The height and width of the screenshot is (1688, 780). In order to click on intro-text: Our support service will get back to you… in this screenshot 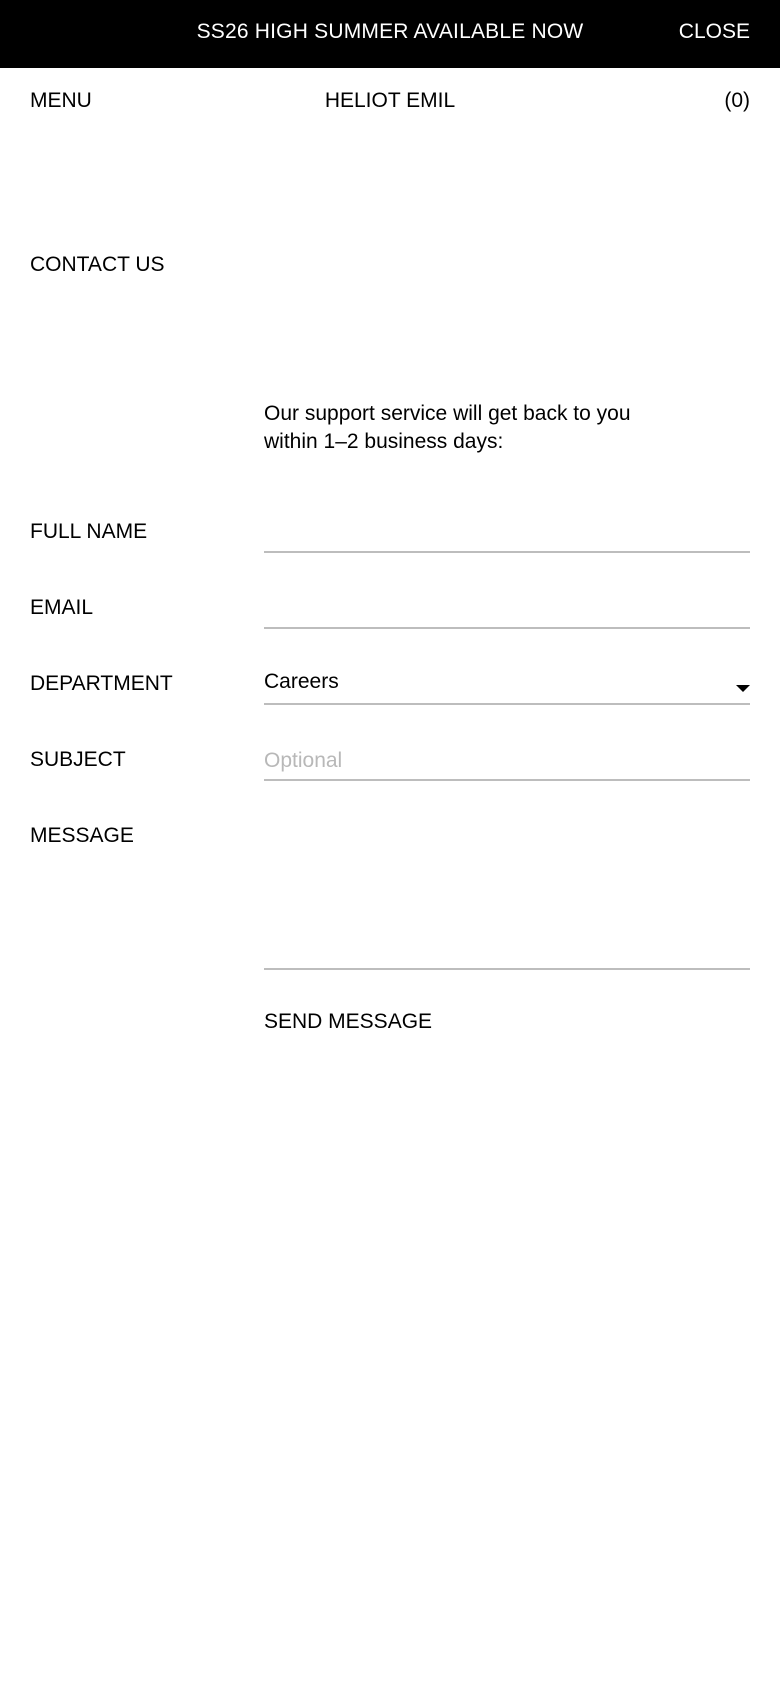, I will do `click(447, 427)`.